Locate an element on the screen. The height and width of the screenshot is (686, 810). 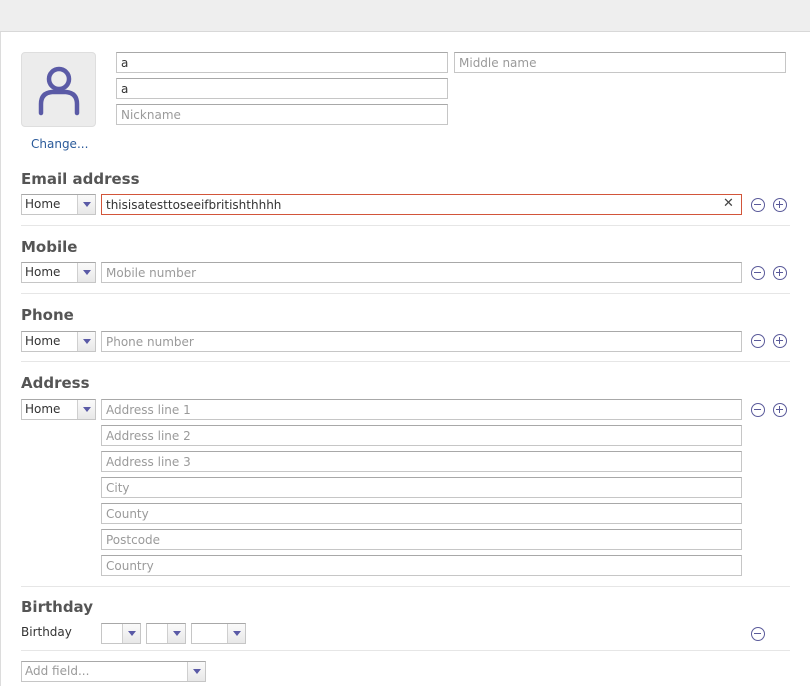
county-input is located at coordinates (421, 513).